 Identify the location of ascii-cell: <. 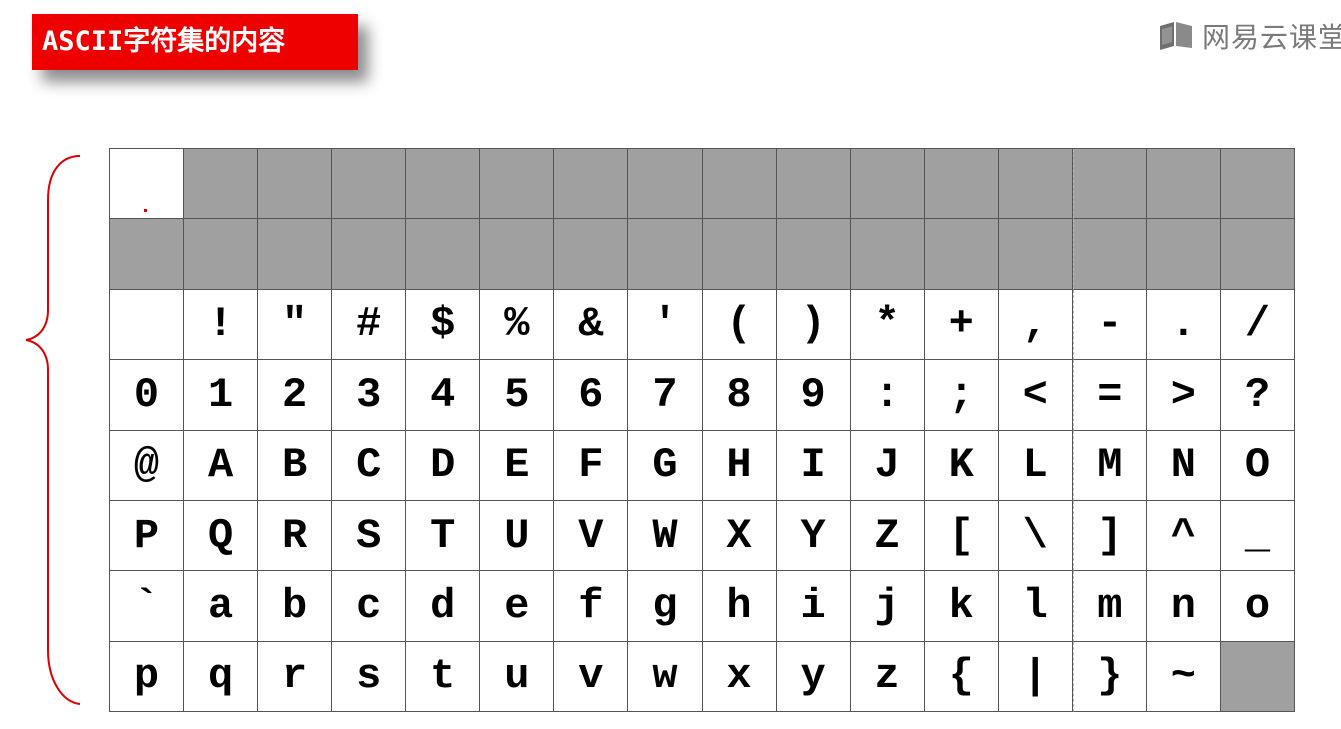
(1035, 395).